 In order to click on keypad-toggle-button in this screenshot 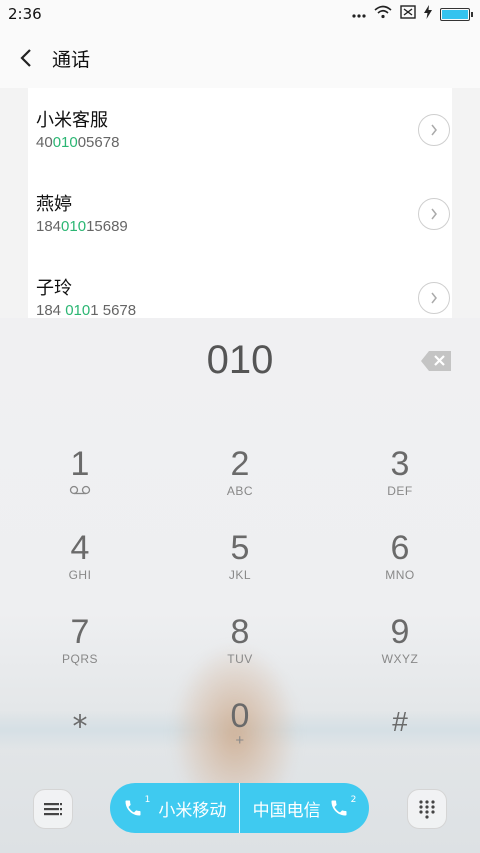, I will do `click(427, 809)`.